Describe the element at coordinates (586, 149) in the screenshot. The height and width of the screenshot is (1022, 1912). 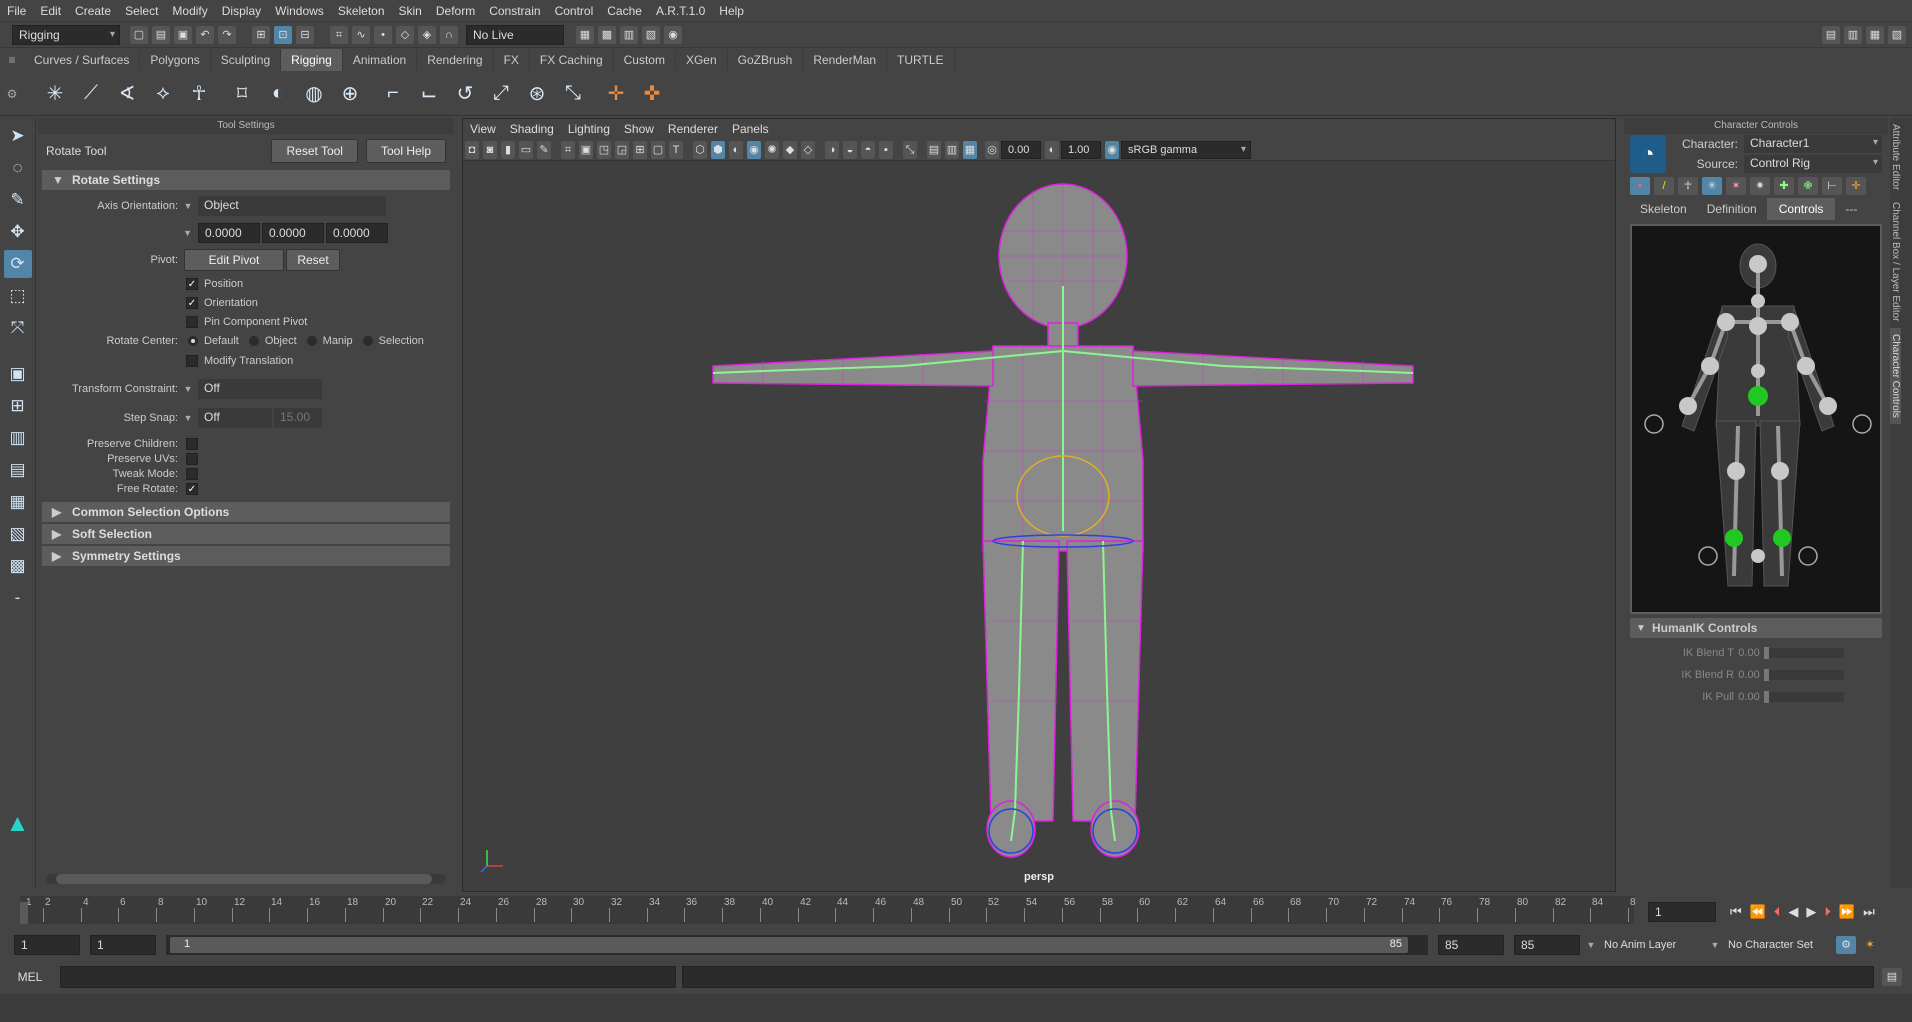
I see `film-gate-icon: ▣` at that location.